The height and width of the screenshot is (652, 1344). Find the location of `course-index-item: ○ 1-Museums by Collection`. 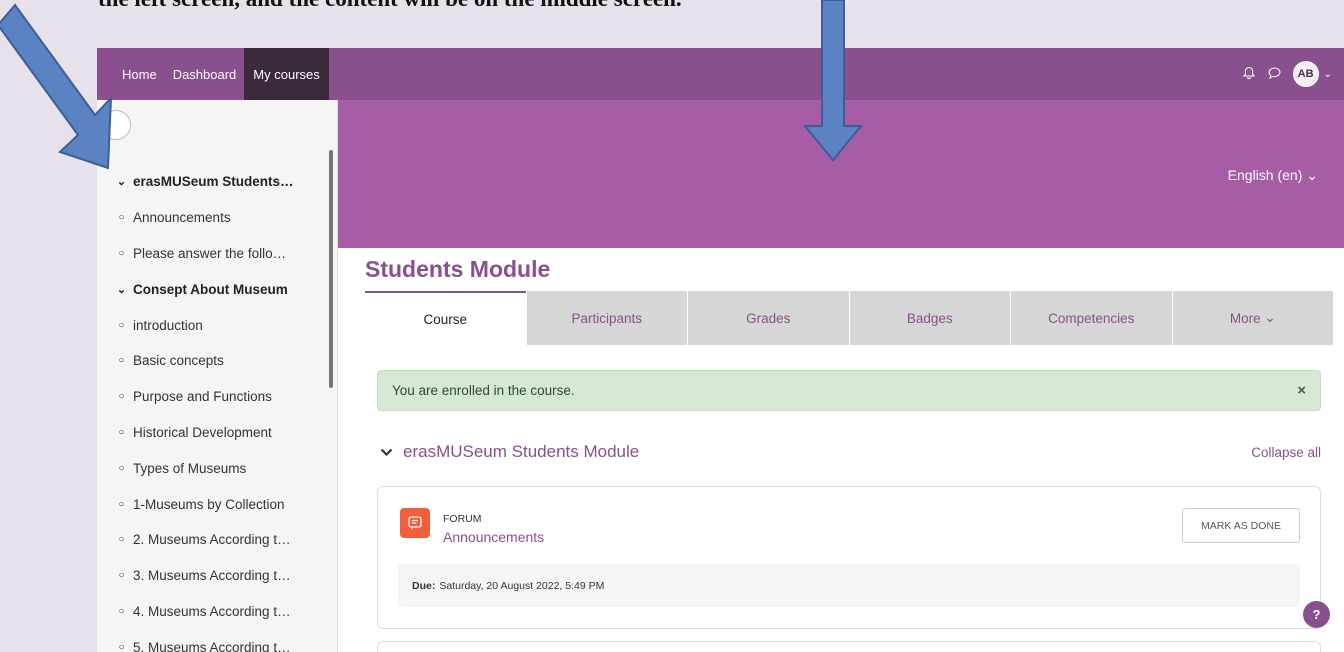

course-index-item: ○ 1-Museums by Collection is located at coordinates (222, 504).